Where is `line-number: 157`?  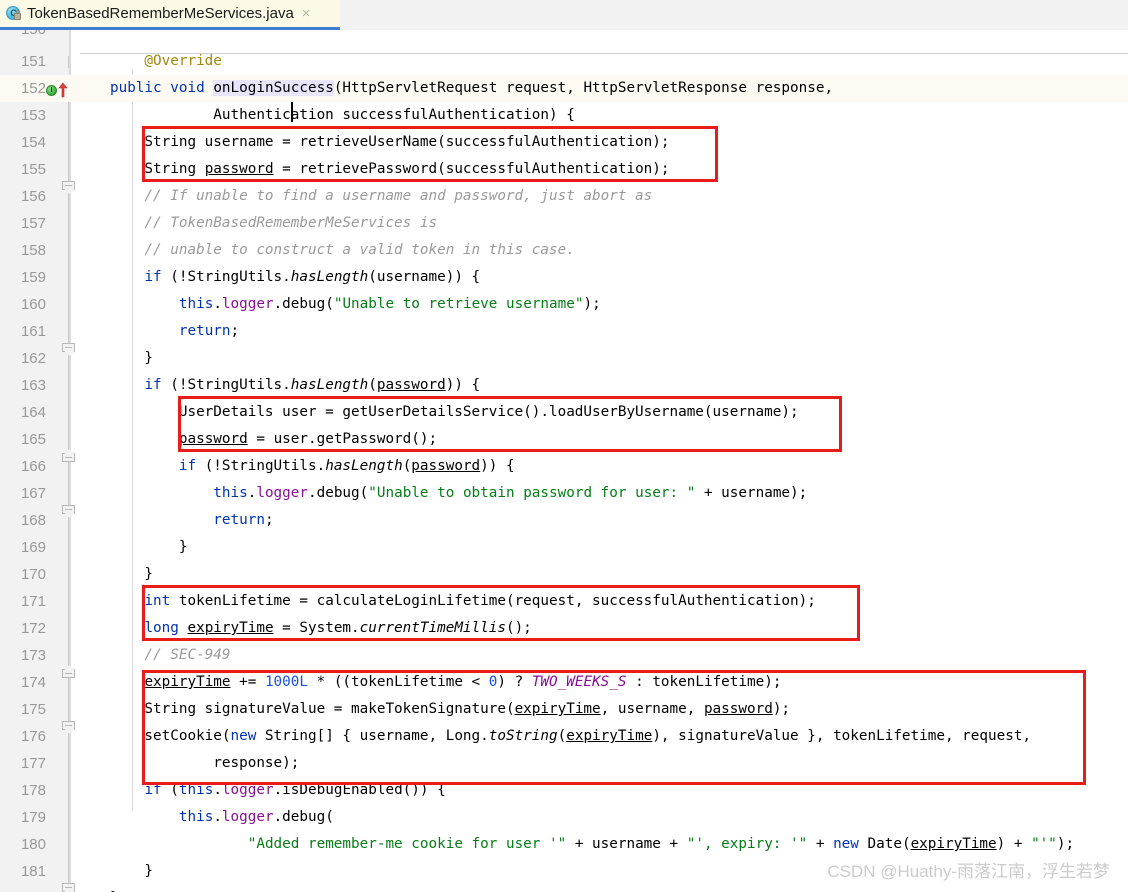
line-number: 157 is located at coordinates (33, 223).